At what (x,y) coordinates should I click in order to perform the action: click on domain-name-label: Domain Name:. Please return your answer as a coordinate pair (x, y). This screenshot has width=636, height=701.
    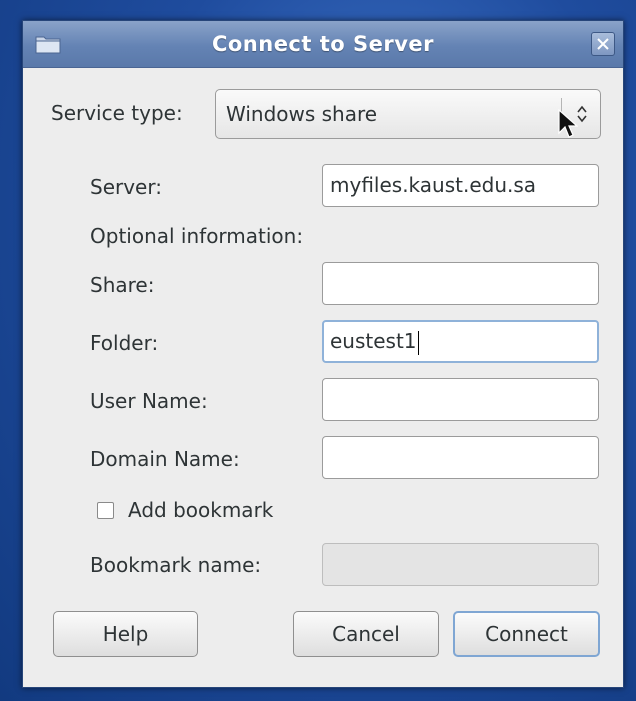
    Looking at the image, I should click on (165, 459).